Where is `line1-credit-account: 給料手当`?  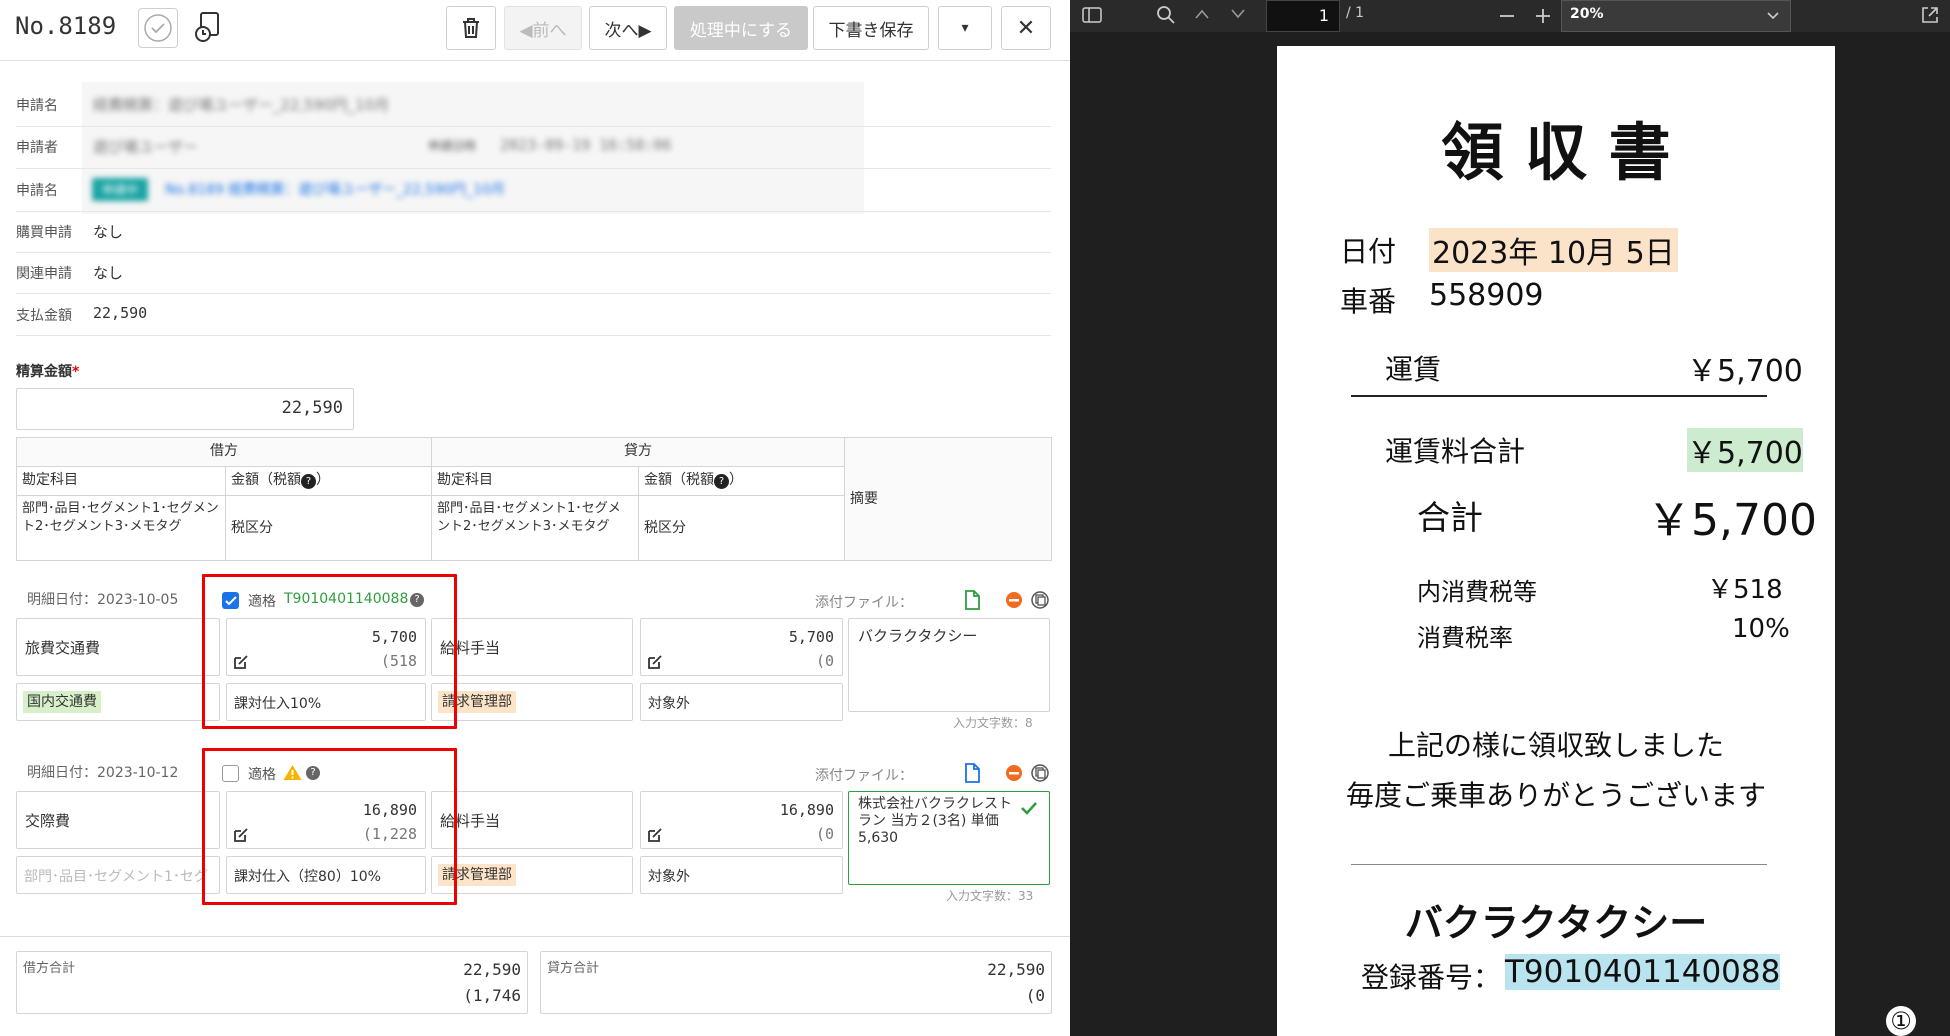 line1-credit-account: 給料手当 is located at coordinates (532, 647).